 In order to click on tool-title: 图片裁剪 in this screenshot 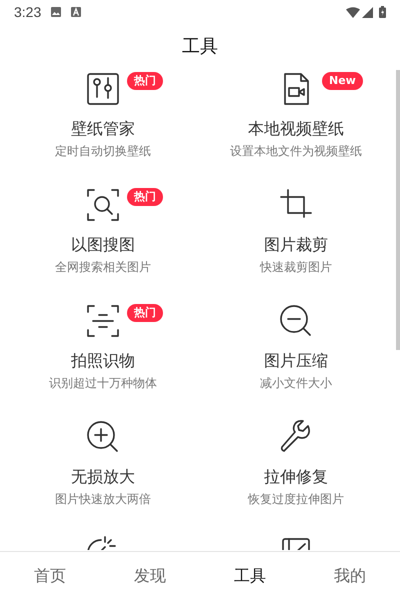, I will do `click(296, 245)`.